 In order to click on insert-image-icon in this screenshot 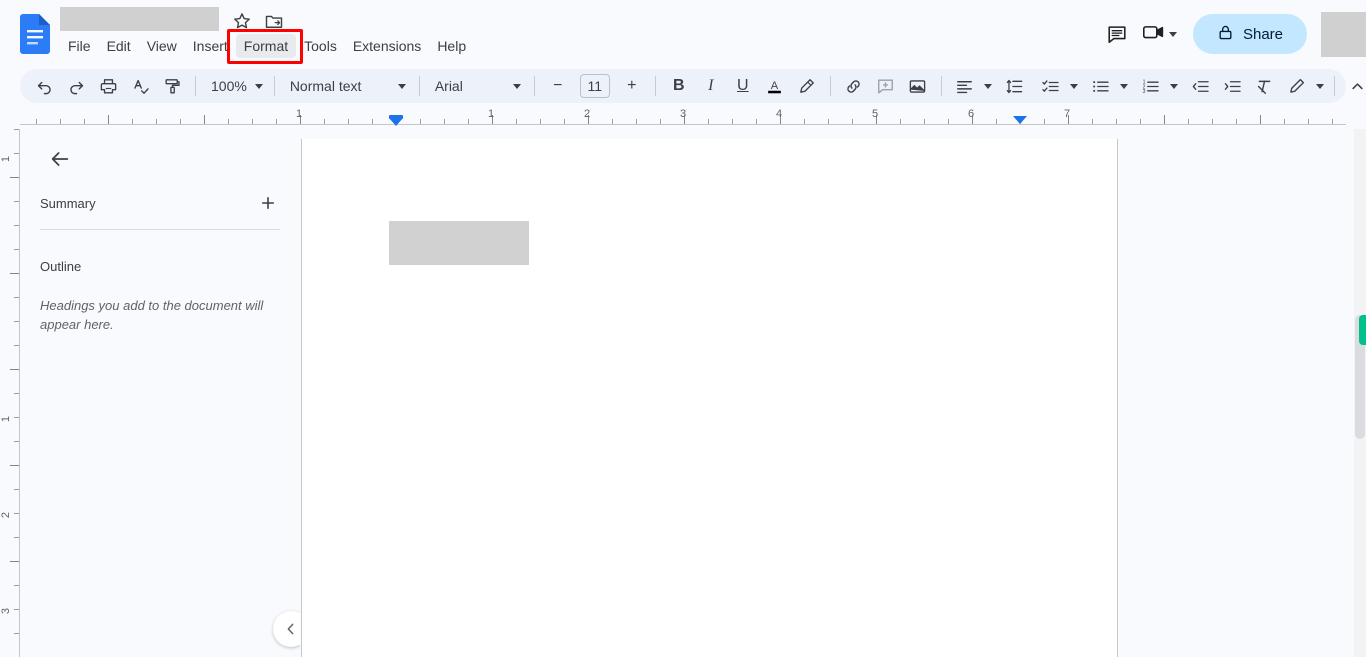, I will do `click(918, 86)`.